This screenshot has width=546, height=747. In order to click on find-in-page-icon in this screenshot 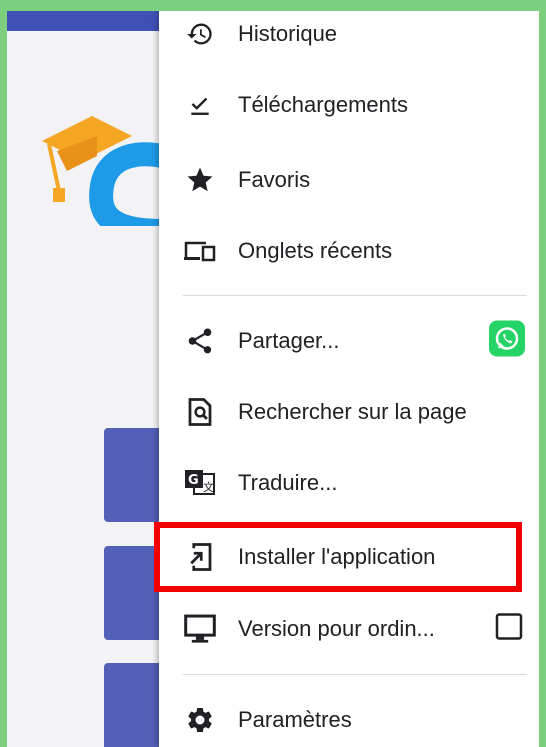, I will do `click(200, 412)`.